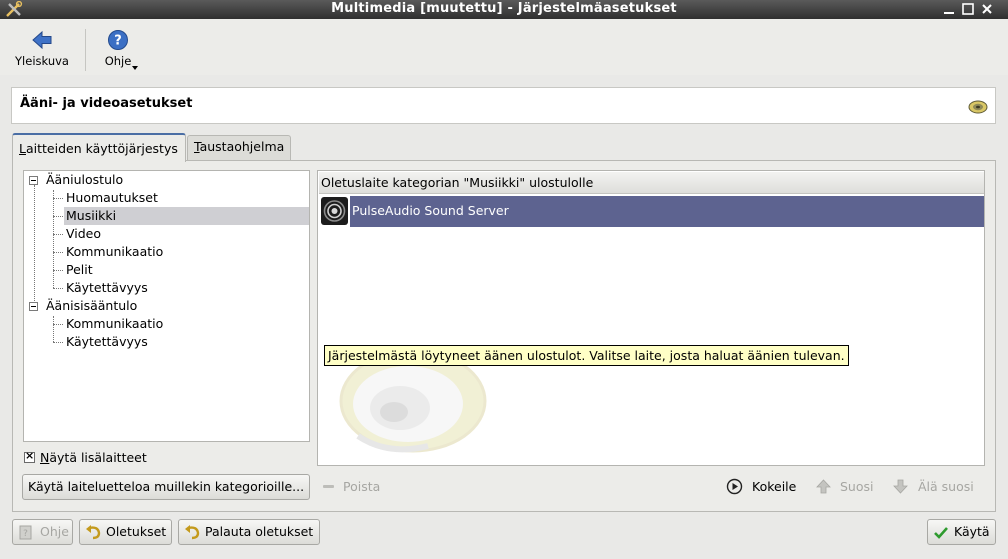 This screenshot has height=559, width=1008. Describe the element at coordinates (107, 288) in the screenshot. I see `tree-item-accessibility: Käytettävyys` at that location.